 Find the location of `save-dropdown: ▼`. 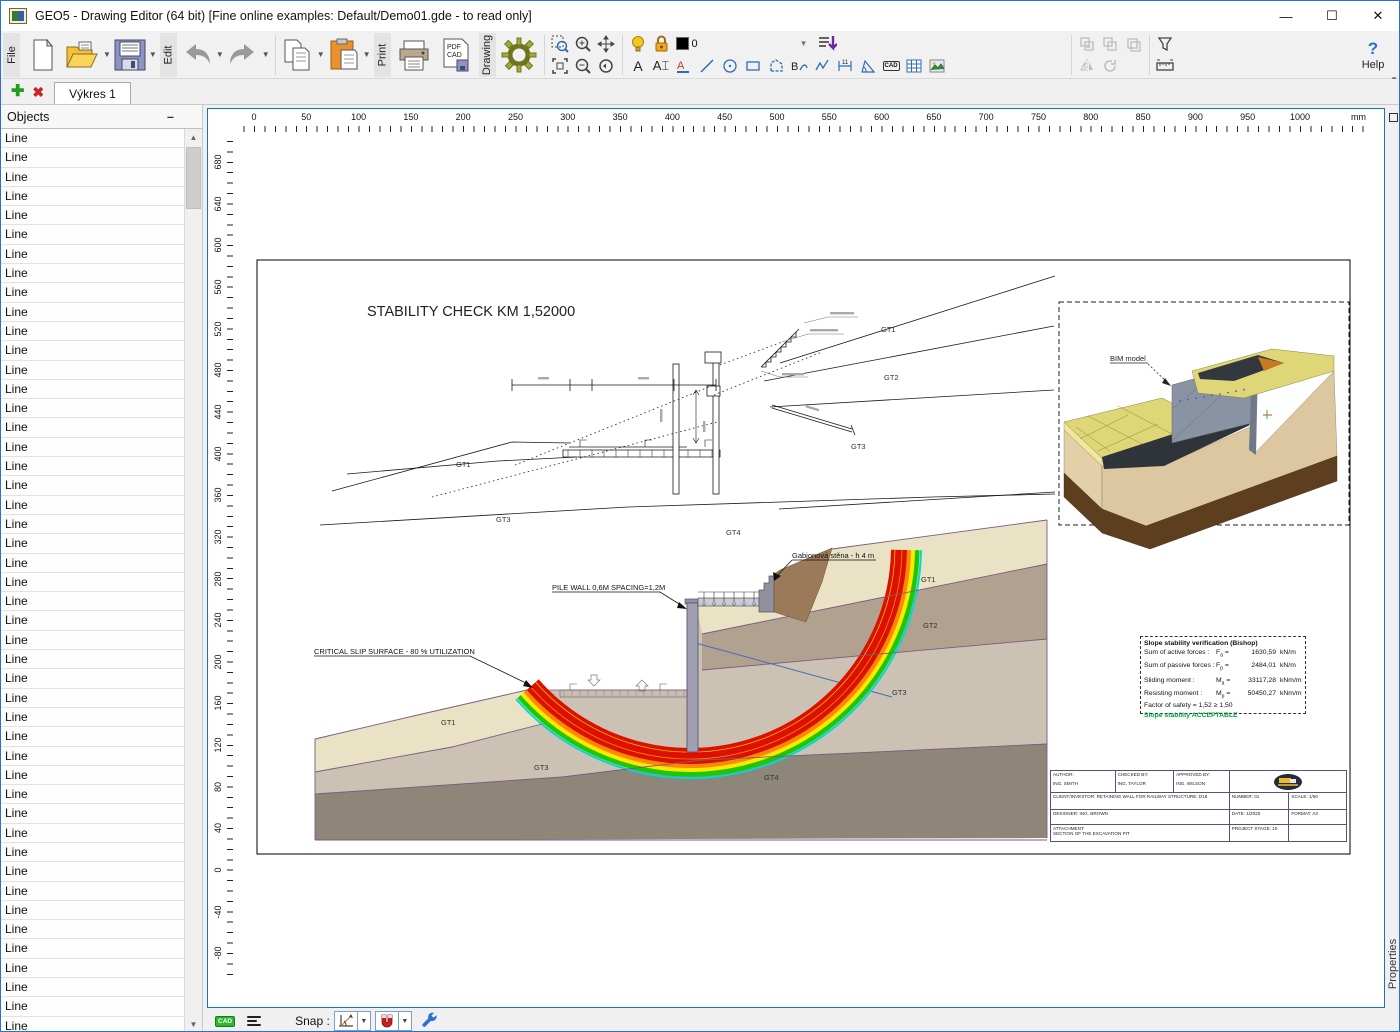

save-dropdown: ▼ is located at coordinates (153, 54).